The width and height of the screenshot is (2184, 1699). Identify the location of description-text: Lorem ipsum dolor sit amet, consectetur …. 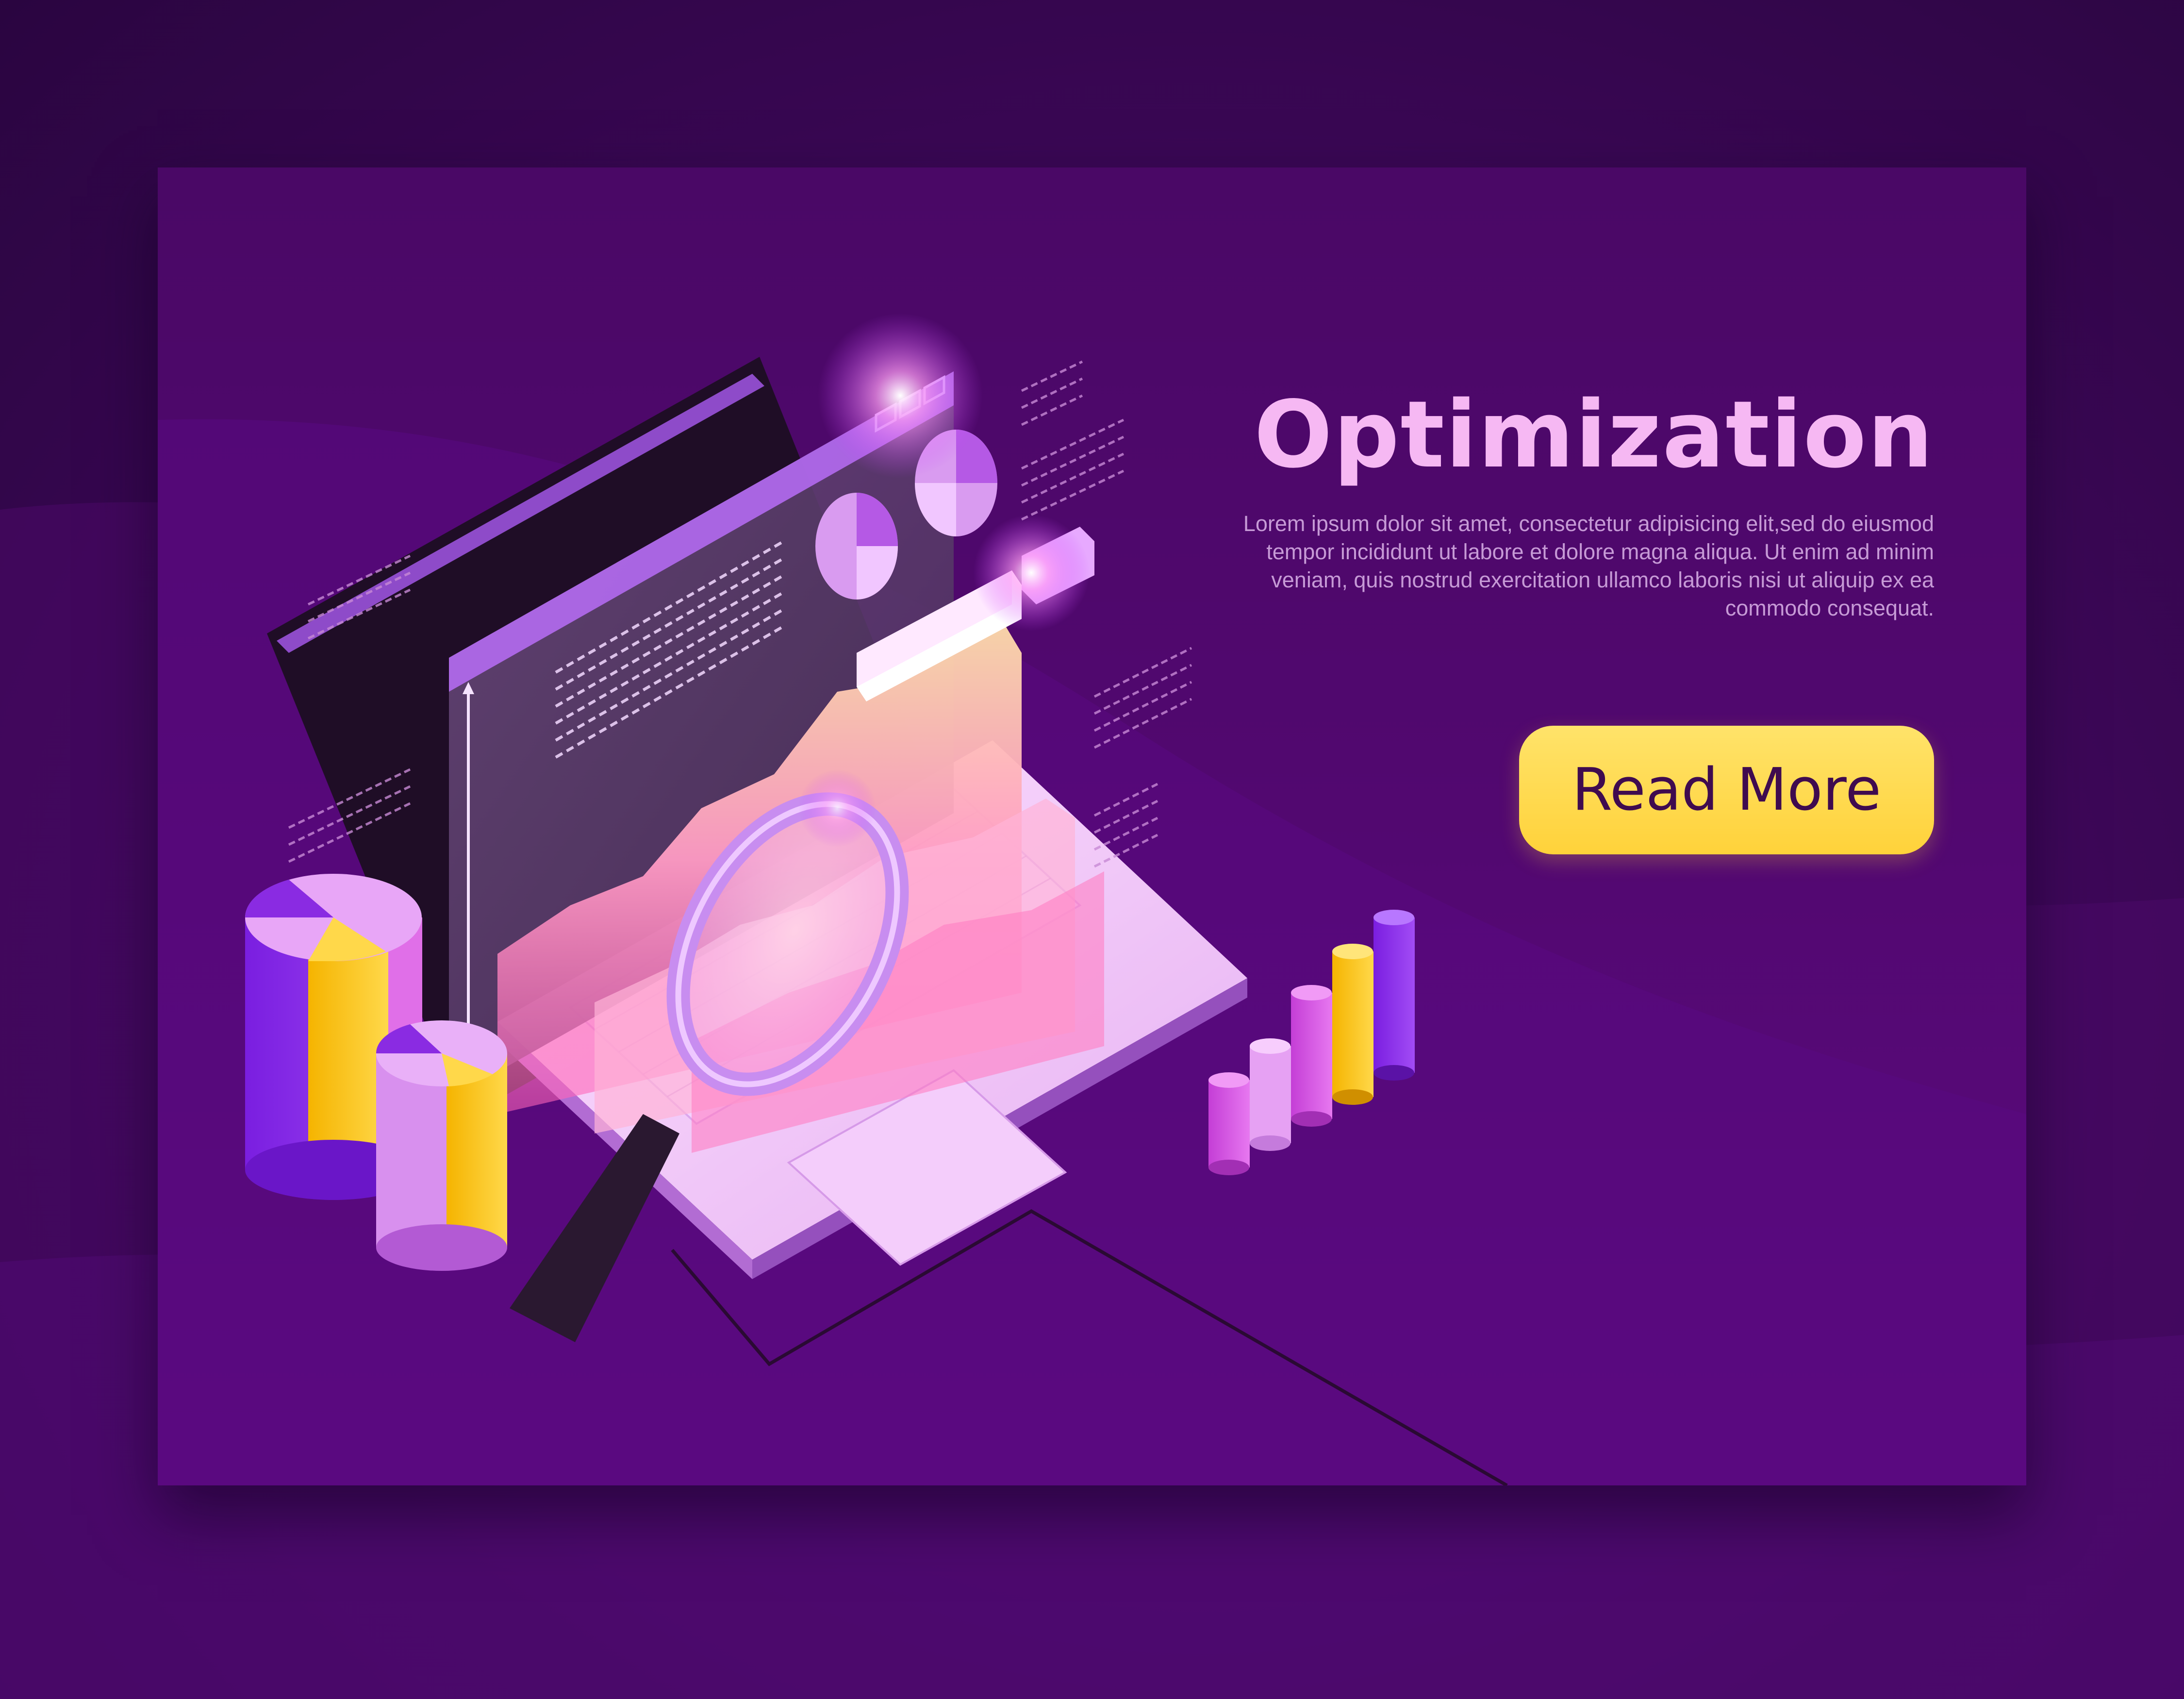
(1588, 565).